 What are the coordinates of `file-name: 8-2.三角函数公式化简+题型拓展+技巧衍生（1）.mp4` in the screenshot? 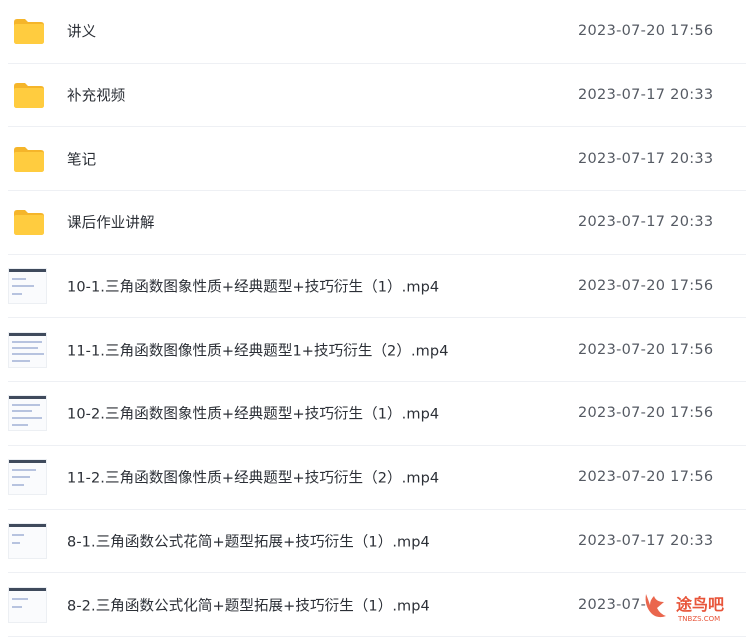 It's located at (248, 604).